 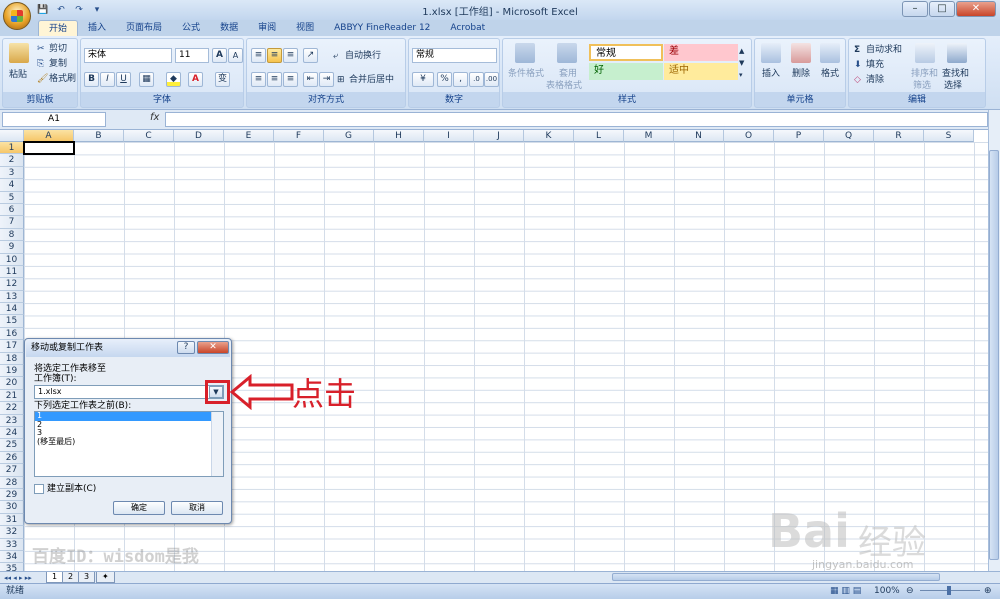 I want to click on style-bad: 差, so click(x=701, y=52).